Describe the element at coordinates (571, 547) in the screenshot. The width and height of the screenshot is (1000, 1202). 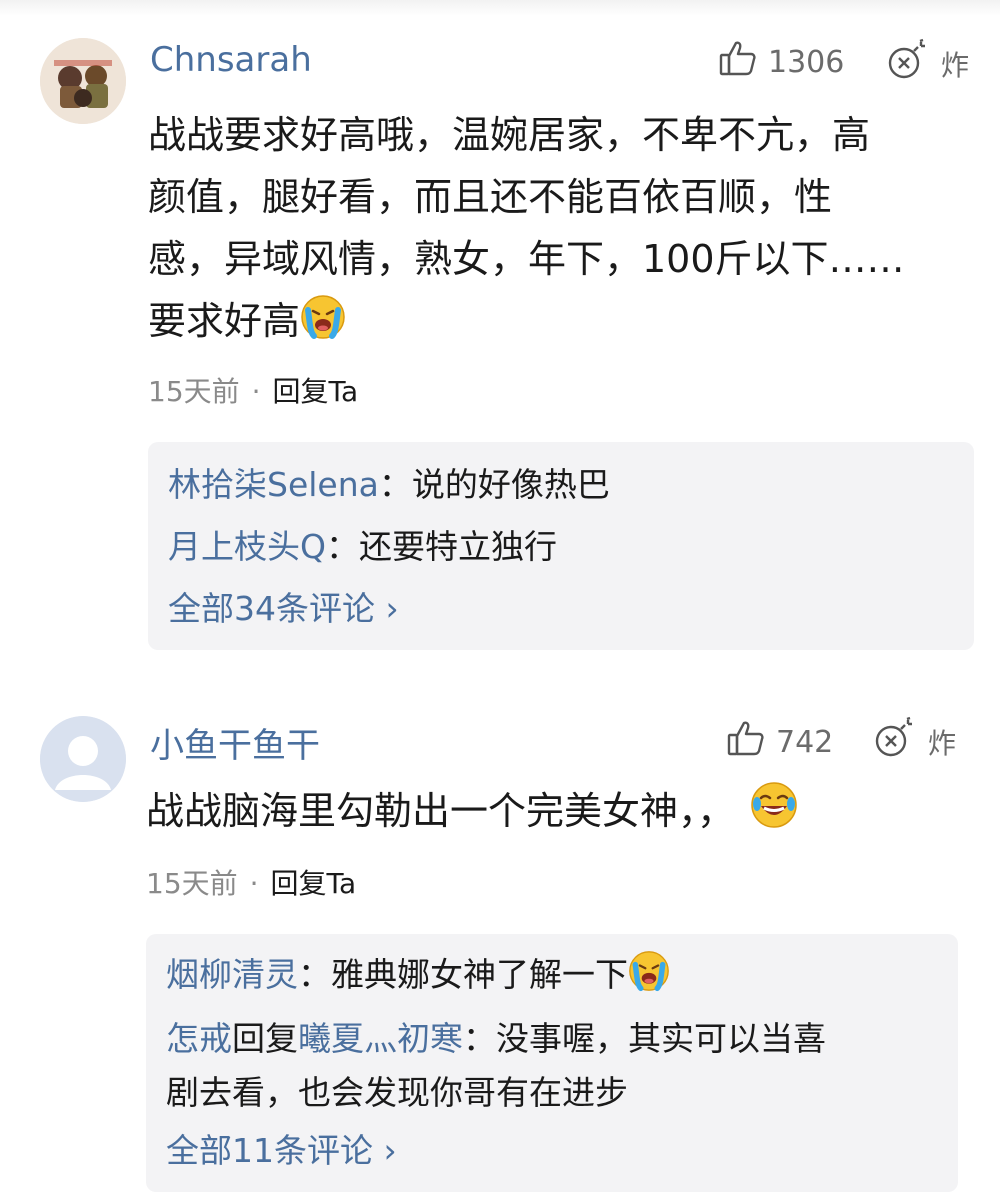
I see `reply-item: 月上枝头Q：还要特立独行` at that location.